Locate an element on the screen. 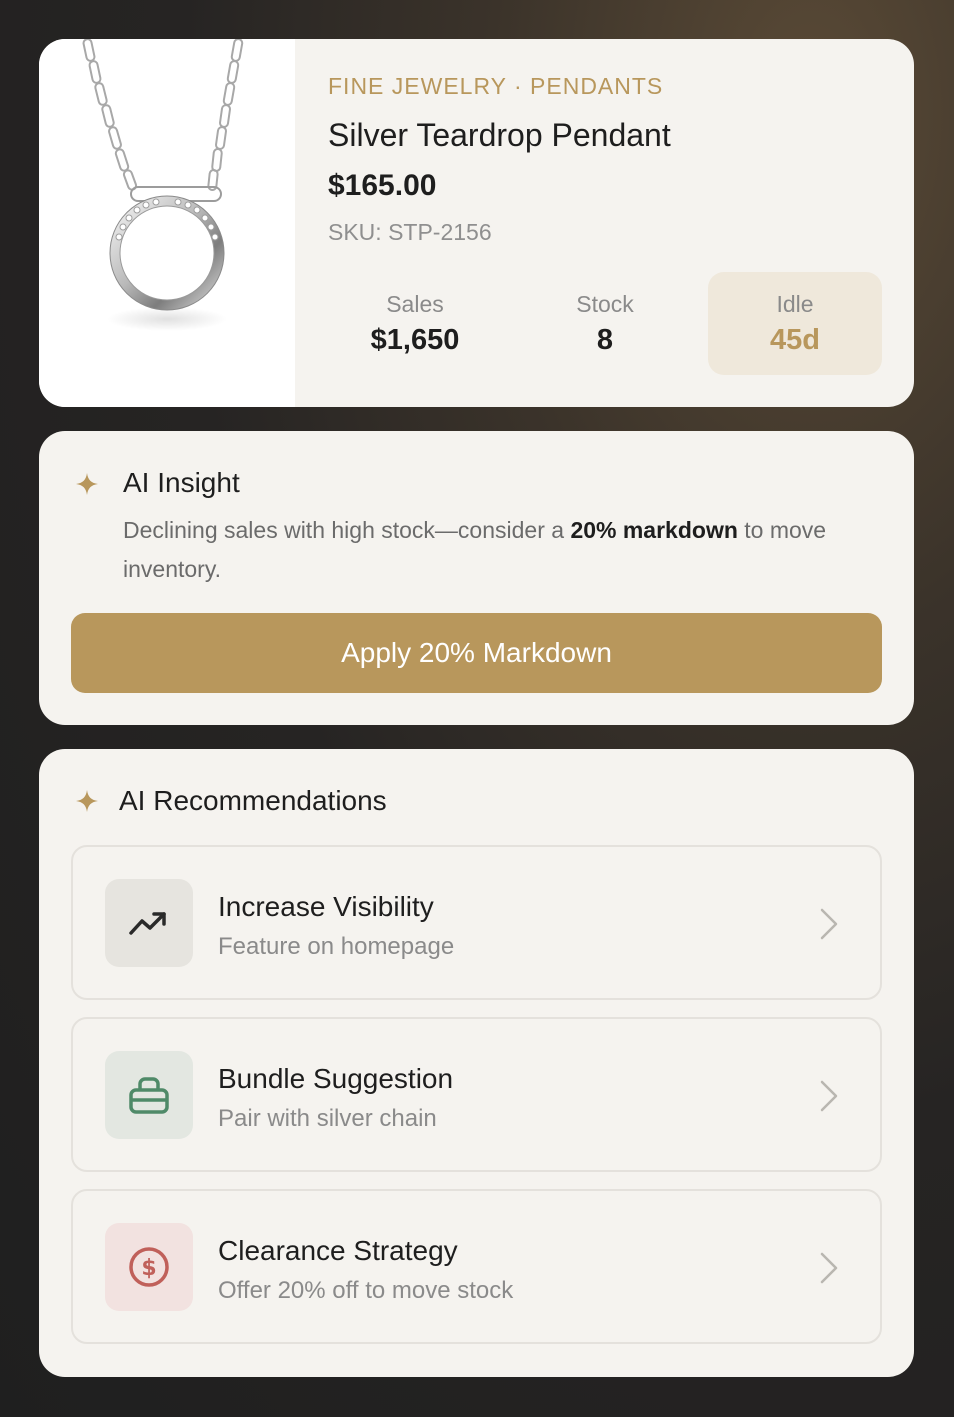 The height and width of the screenshot is (1417, 954). product-category: FINE JEWELRY · PENDANTS is located at coordinates (496, 86).